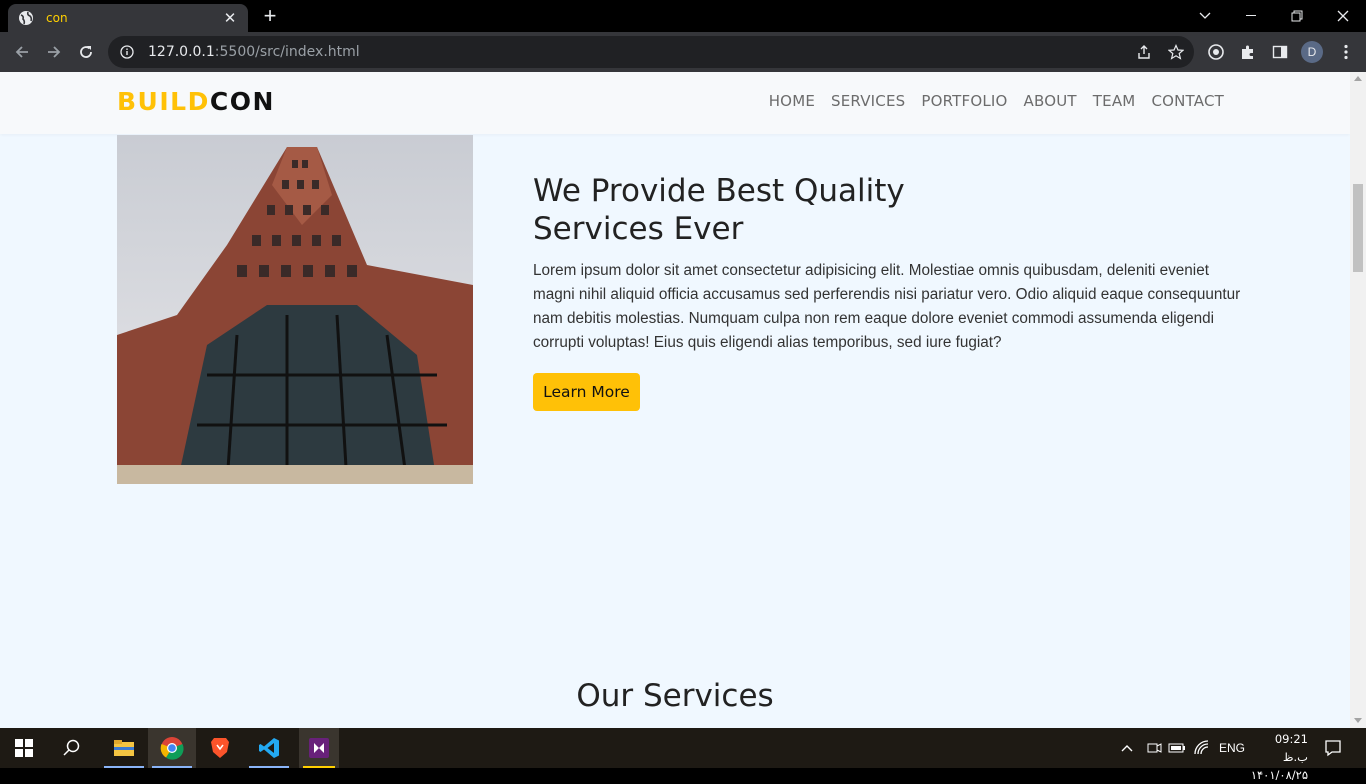  Describe the element at coordinates (319, 748) in the screenshot. I see `visual-studio-icon` at that location.